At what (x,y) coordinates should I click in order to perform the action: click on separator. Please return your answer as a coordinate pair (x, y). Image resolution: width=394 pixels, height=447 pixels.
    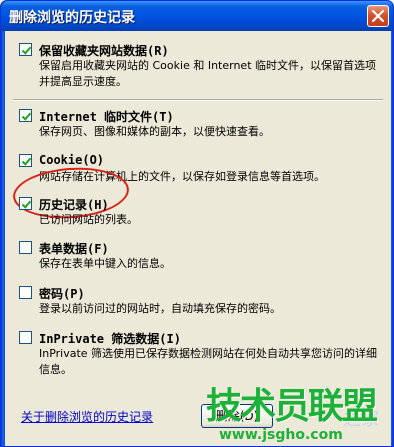
    Looking at the image, I should click on (198, 100).